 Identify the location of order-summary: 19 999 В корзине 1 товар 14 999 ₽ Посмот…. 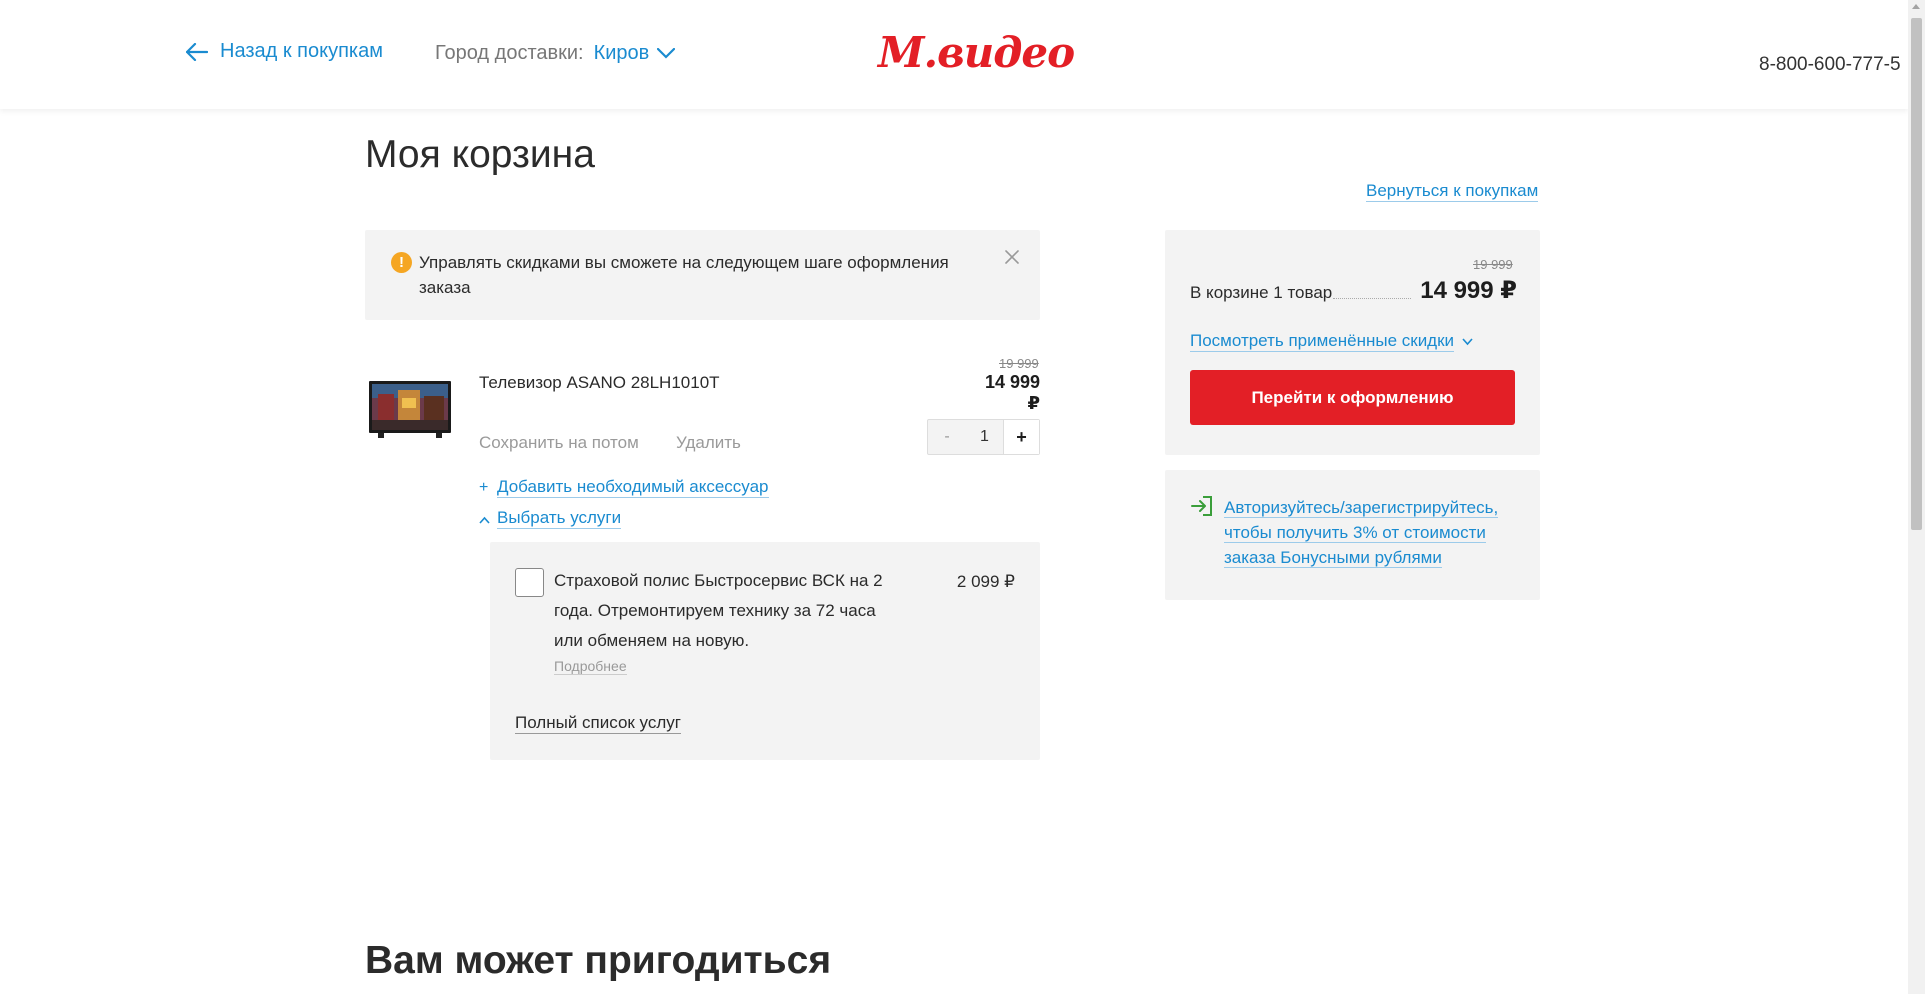
(1352, 342).